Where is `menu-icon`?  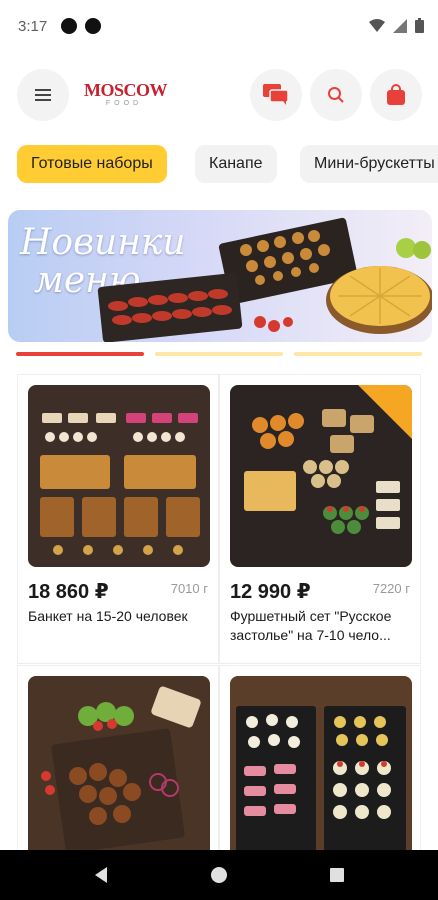
menu-icon is located at coordinates (43, 95).